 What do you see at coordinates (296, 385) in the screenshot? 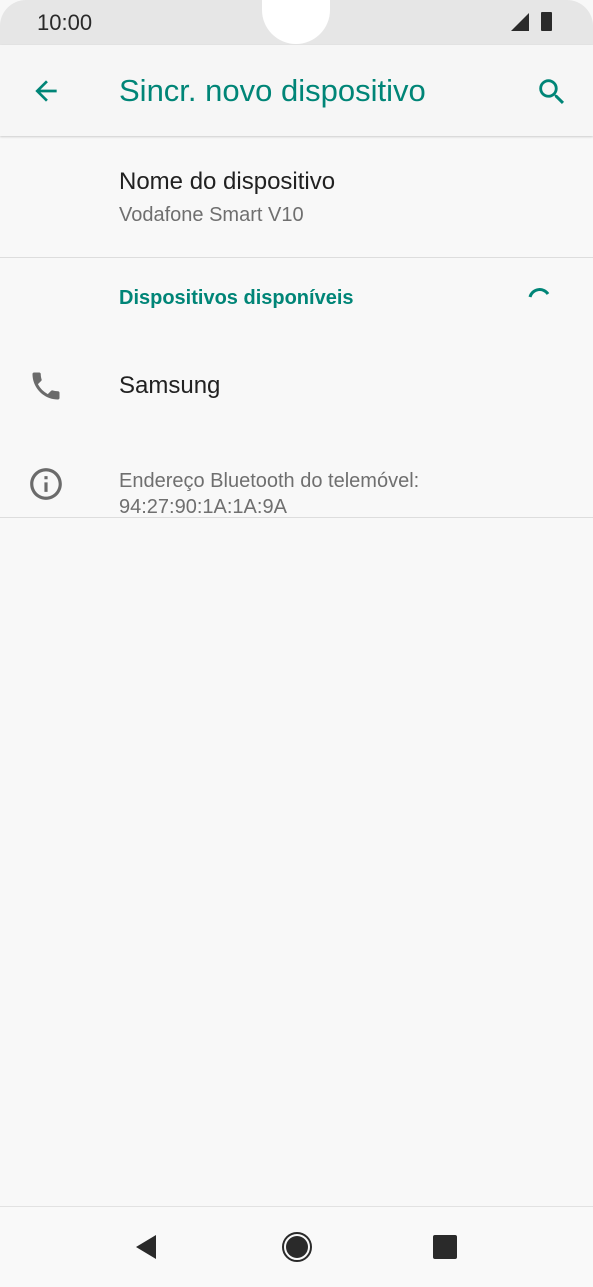
I see `list-item-samsung: Samsung` at bounding box center [296, 385].